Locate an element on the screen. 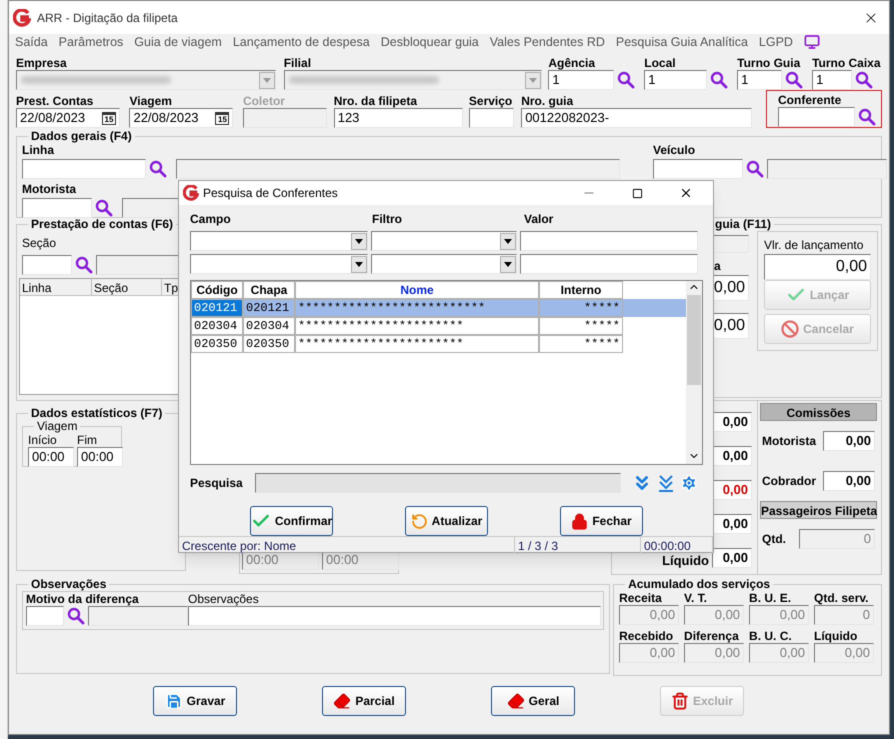 The height and width of the screenshot is (739, 894). group-title: guia (F11) is located at coordinates (743, 224).